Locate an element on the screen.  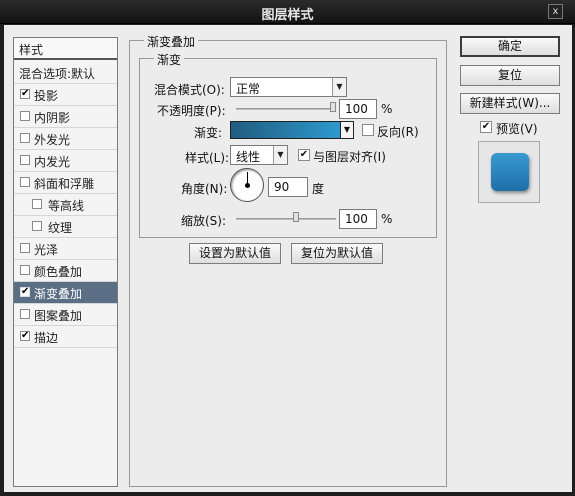
style-item-label: 描边 is located at coordinates (46, 338).